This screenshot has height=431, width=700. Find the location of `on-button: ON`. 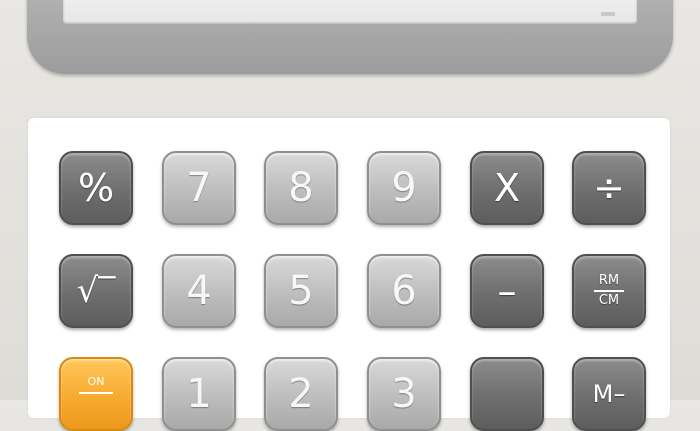

on-button: ON is located at coordinates (96, 394).